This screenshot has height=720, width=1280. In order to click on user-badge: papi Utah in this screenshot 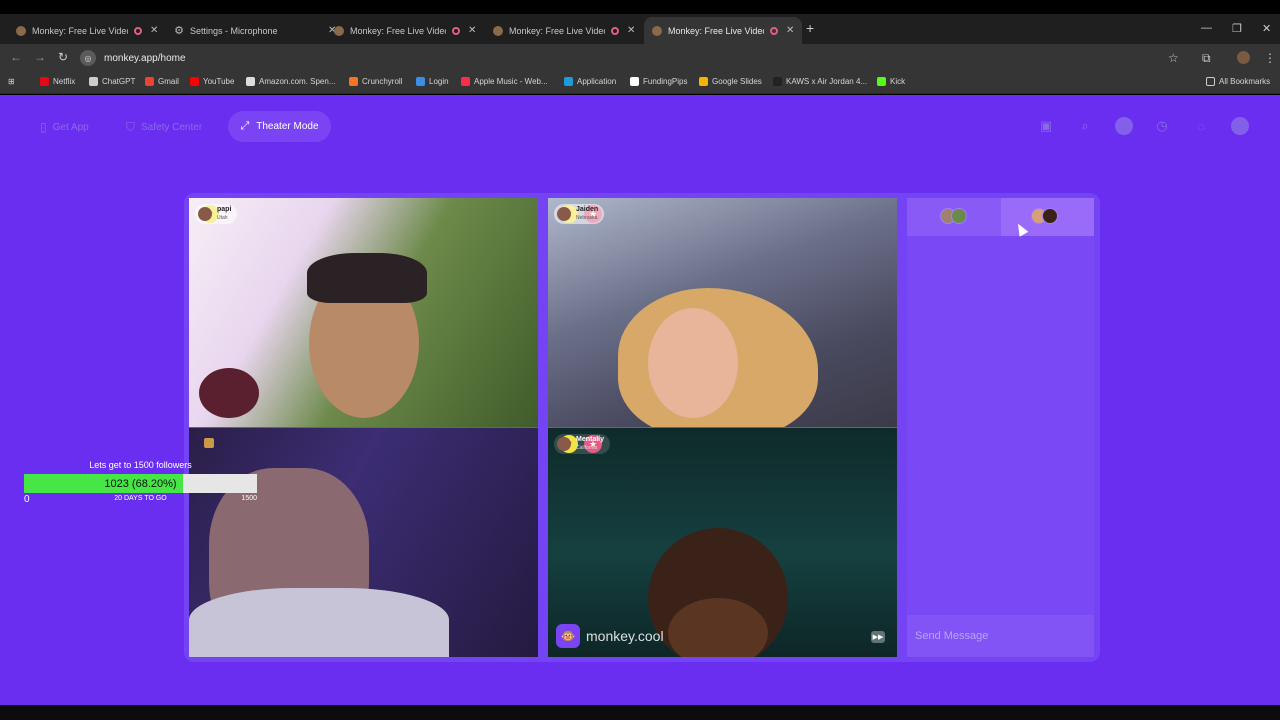, I will do `click(216, 214)`.